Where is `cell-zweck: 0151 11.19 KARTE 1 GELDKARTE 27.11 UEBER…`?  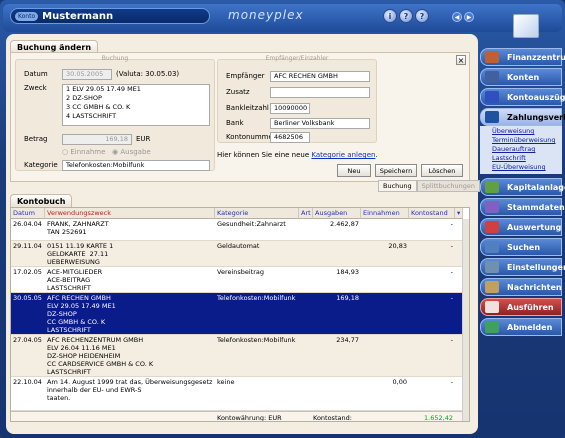
cell-zweck: 0151 11.19 KARTE 1 GELDKARTE 27.11 UEBER… is located at coordinates (80, 254).